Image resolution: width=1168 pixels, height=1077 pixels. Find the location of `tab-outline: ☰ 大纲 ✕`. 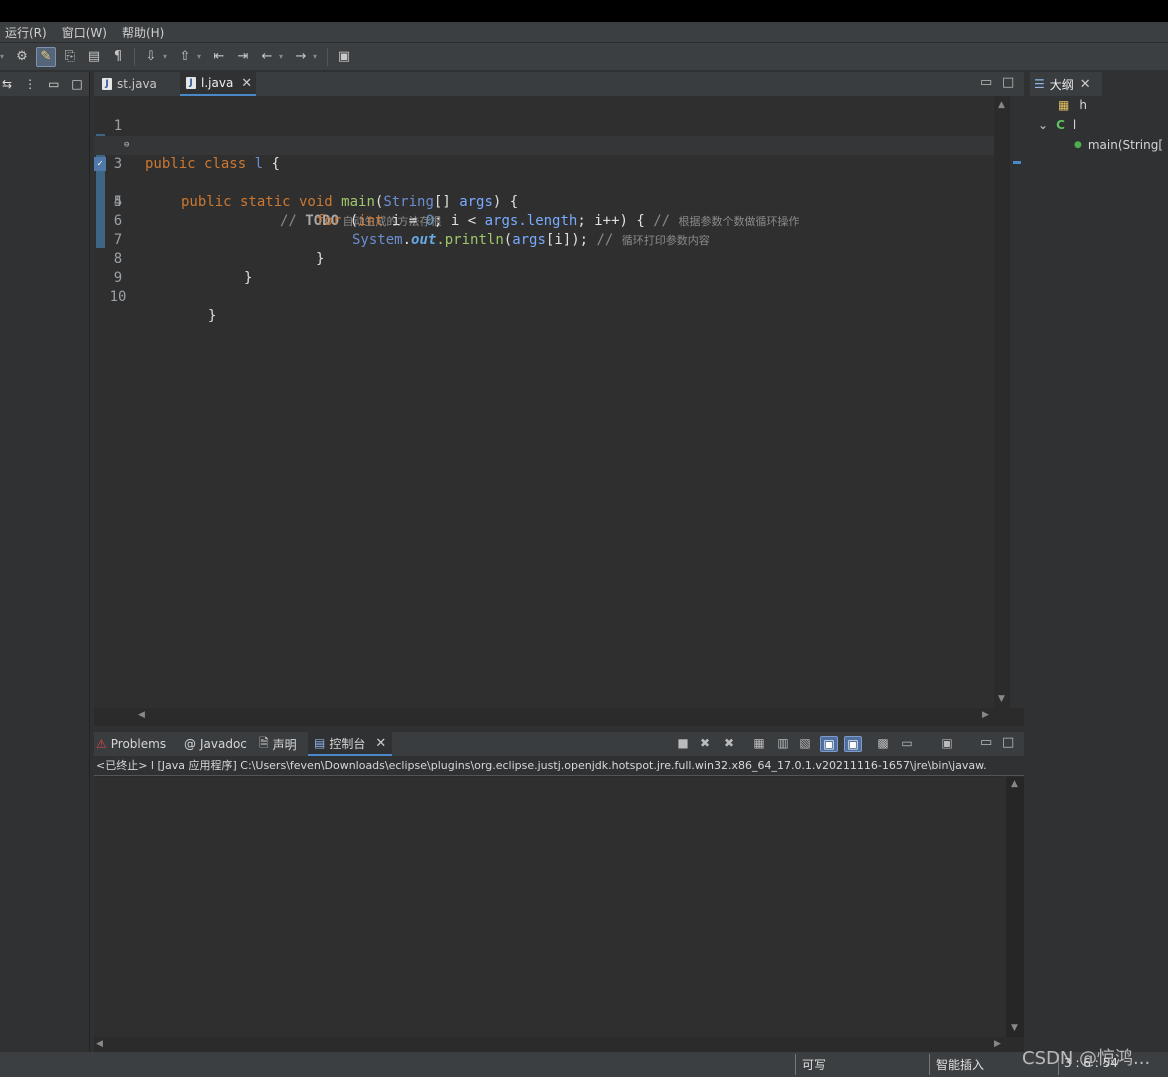

tab-outline: ☰ 大纲 ✕ is located at coordinates (1066, 84).